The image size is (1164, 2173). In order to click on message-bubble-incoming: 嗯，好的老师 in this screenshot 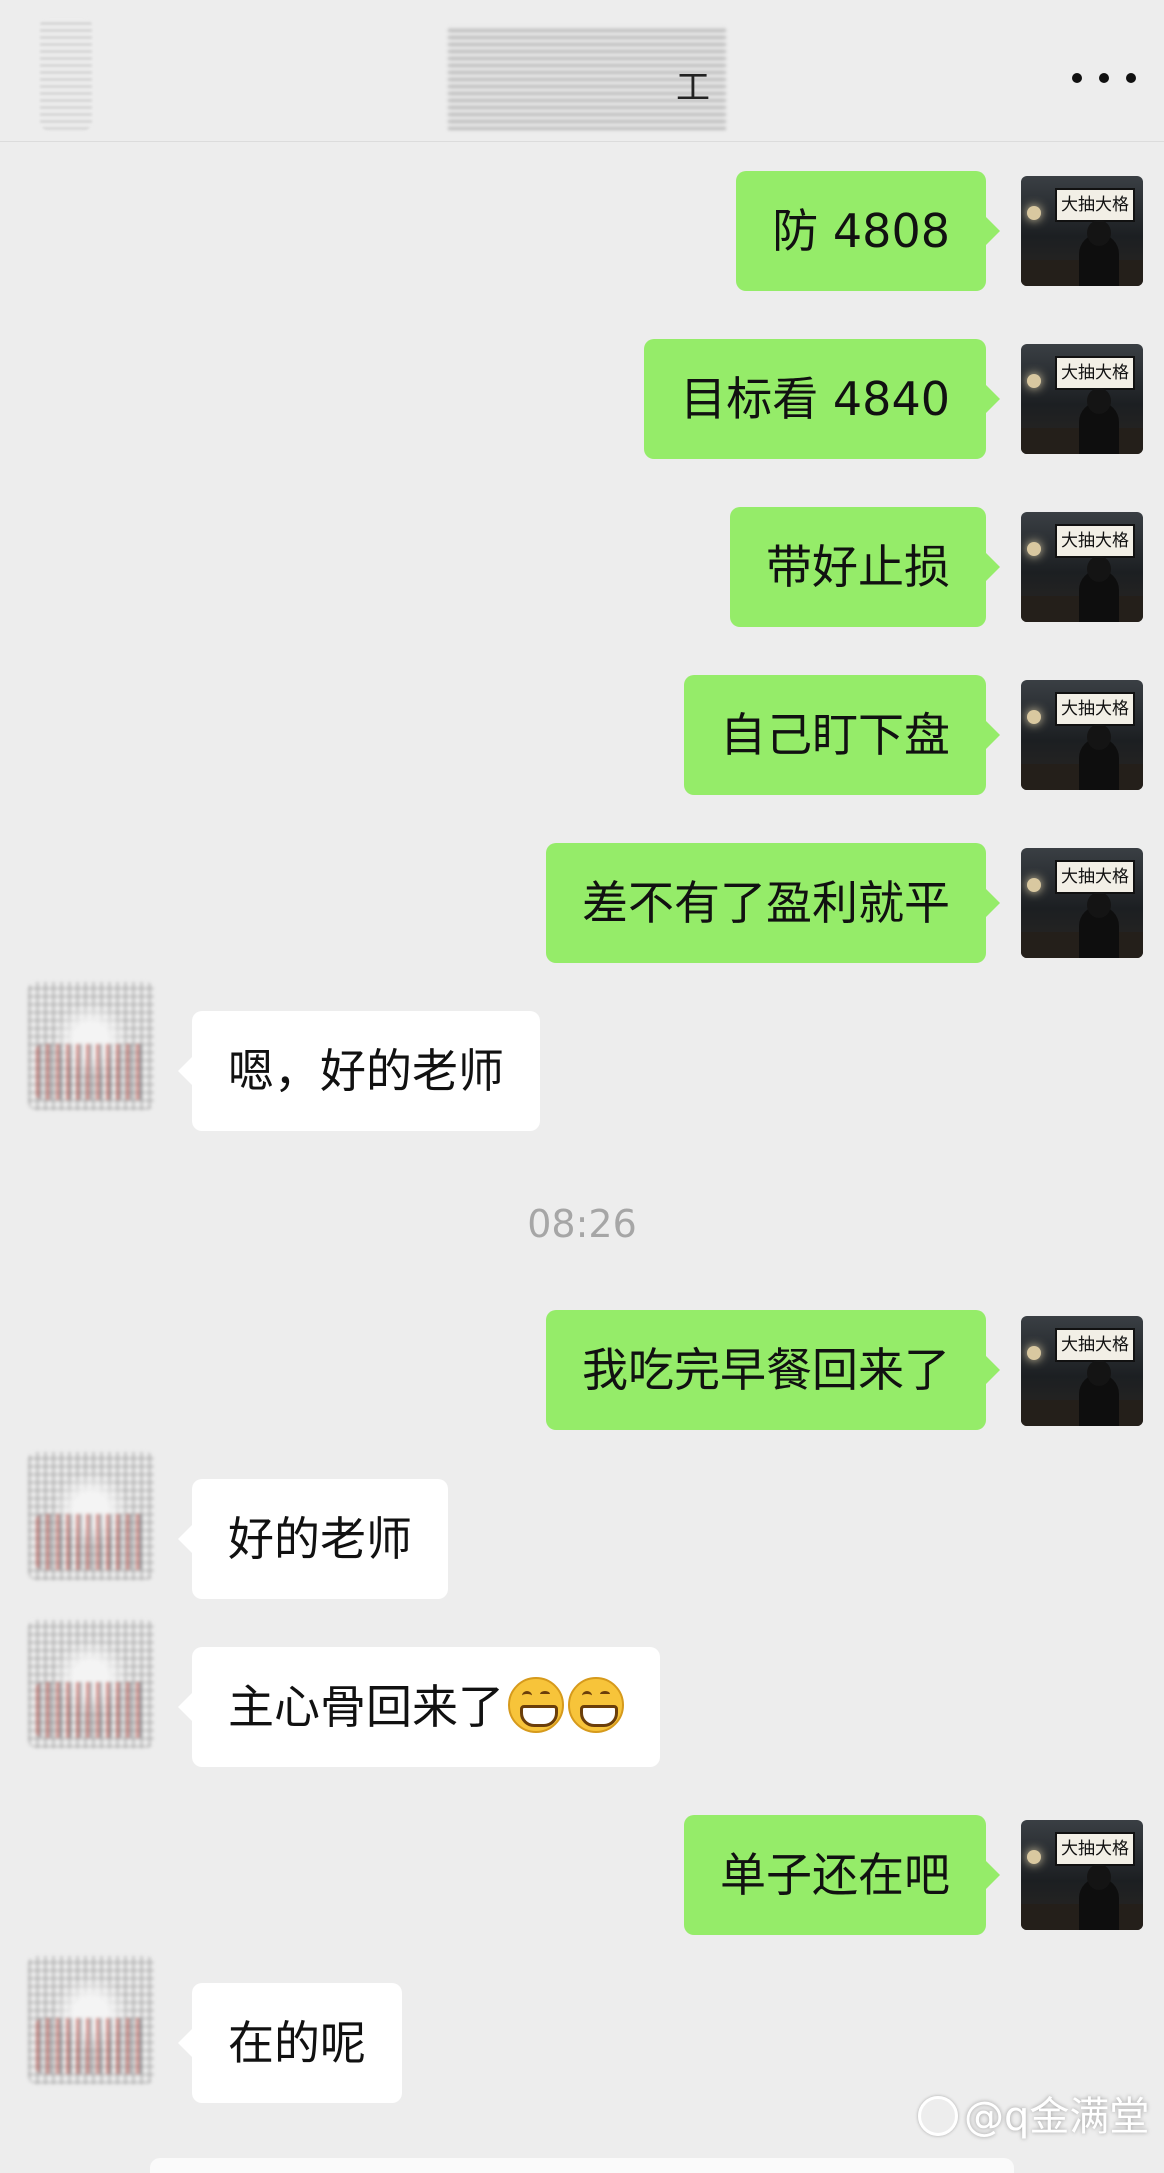, I will do `click(359, 1071)`.